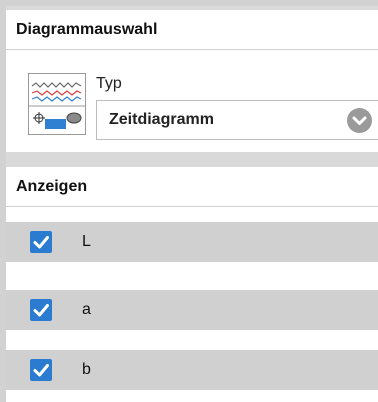 This screenshot has height=402, width=378. I want to click on checkbox-L, so click(41, 242).